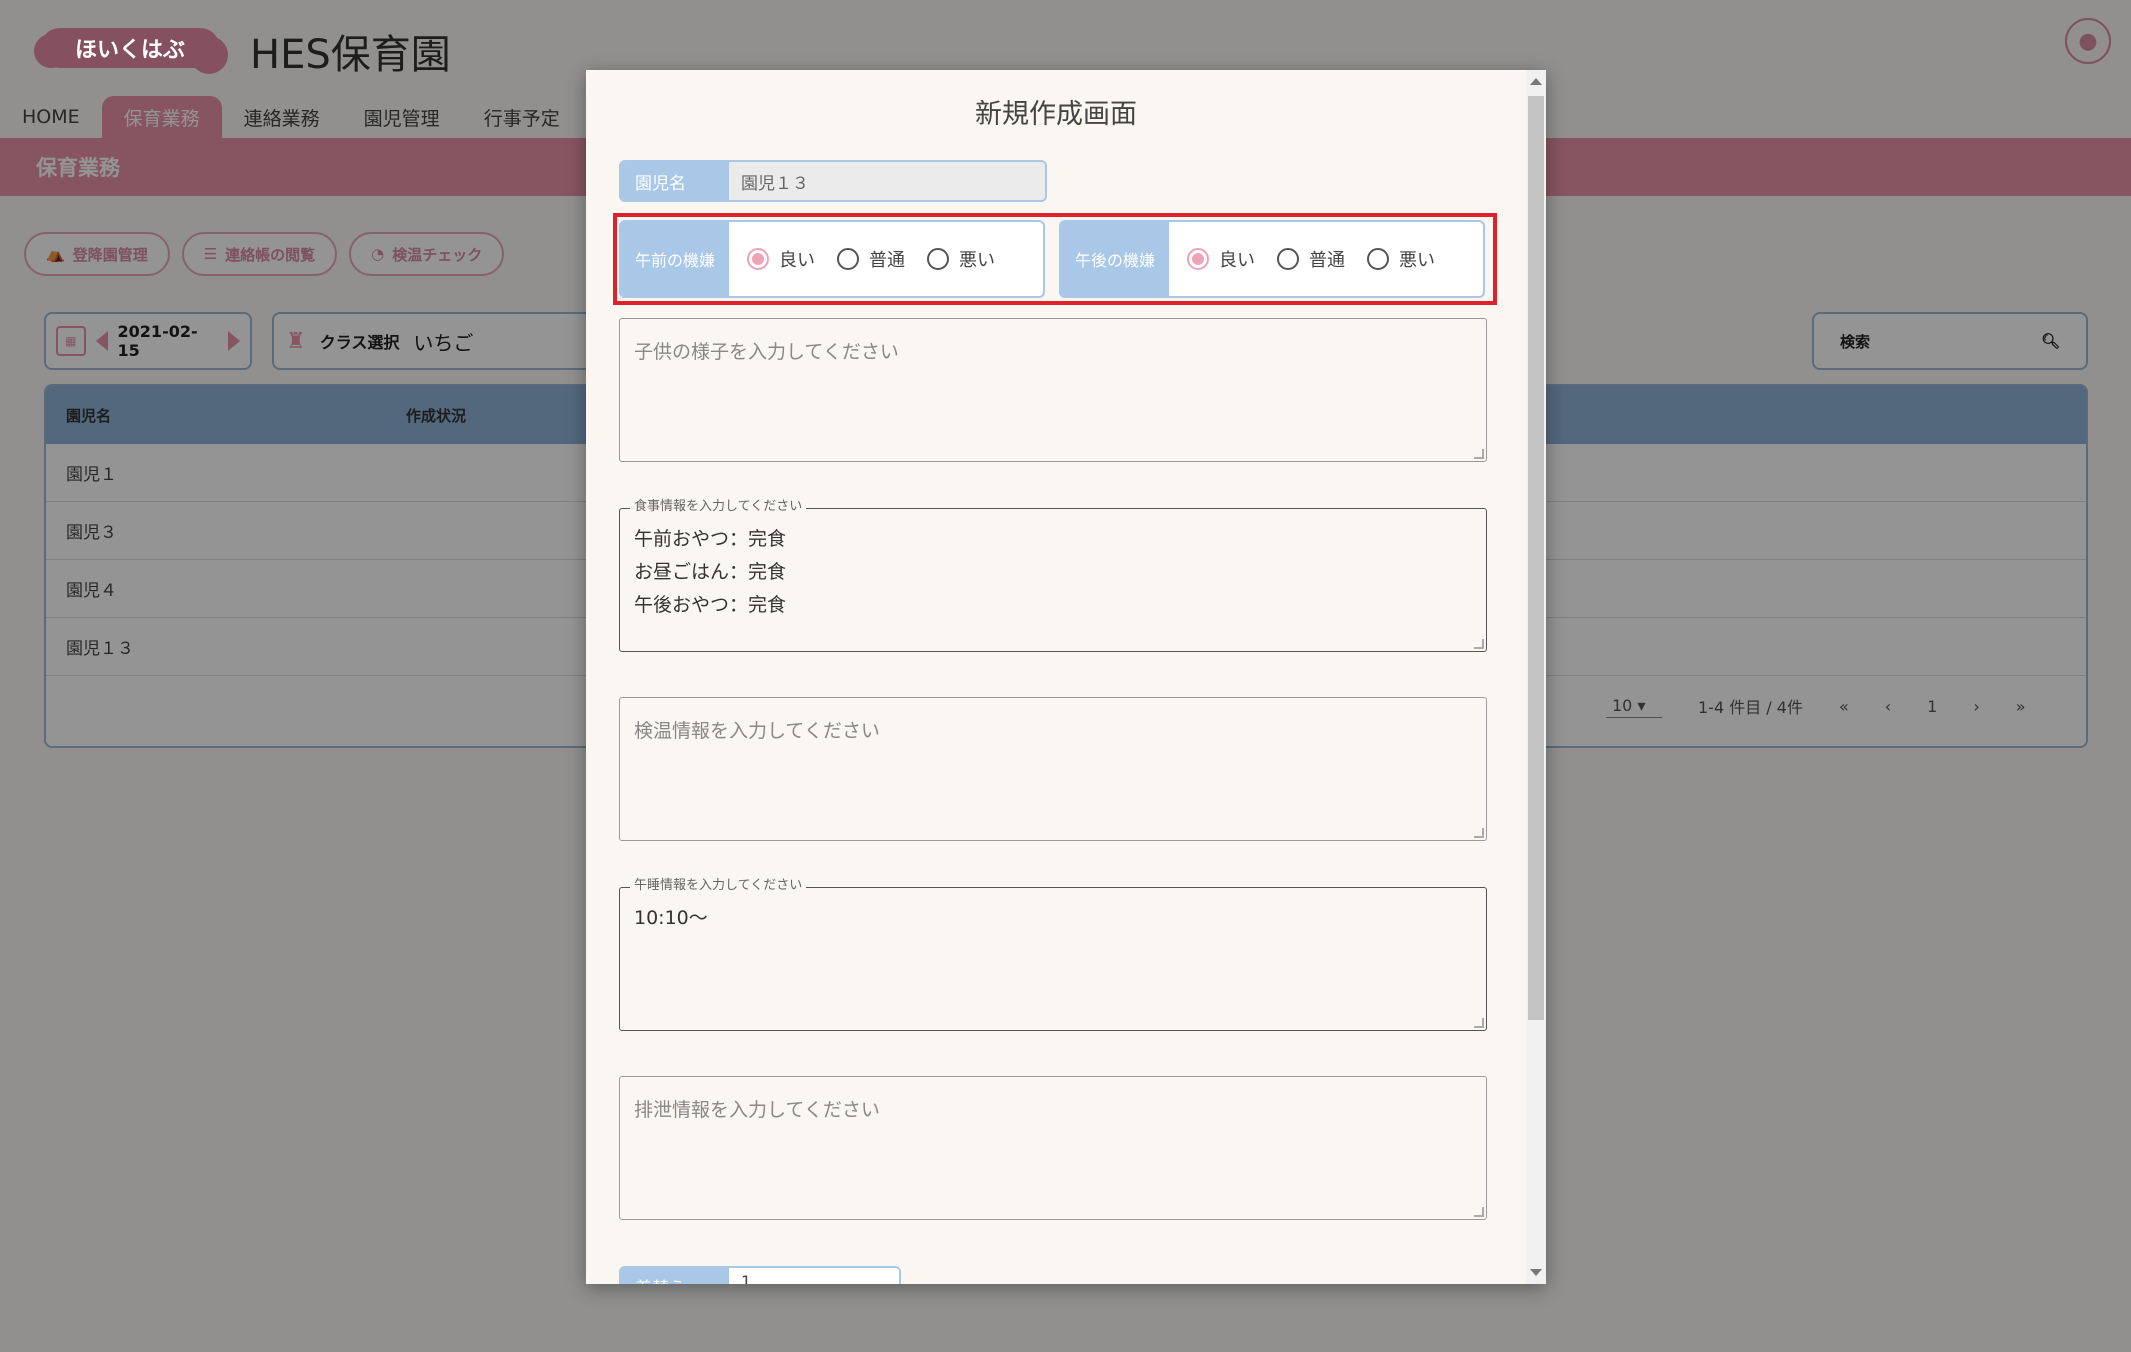 The width and height of the screenshot is (2131, 1352). What do you see at coordinates (1053, 390) in the screenshot?
I see `condition-textarea: 子供の様子を入力してください` at bounding box center [1053, 390].